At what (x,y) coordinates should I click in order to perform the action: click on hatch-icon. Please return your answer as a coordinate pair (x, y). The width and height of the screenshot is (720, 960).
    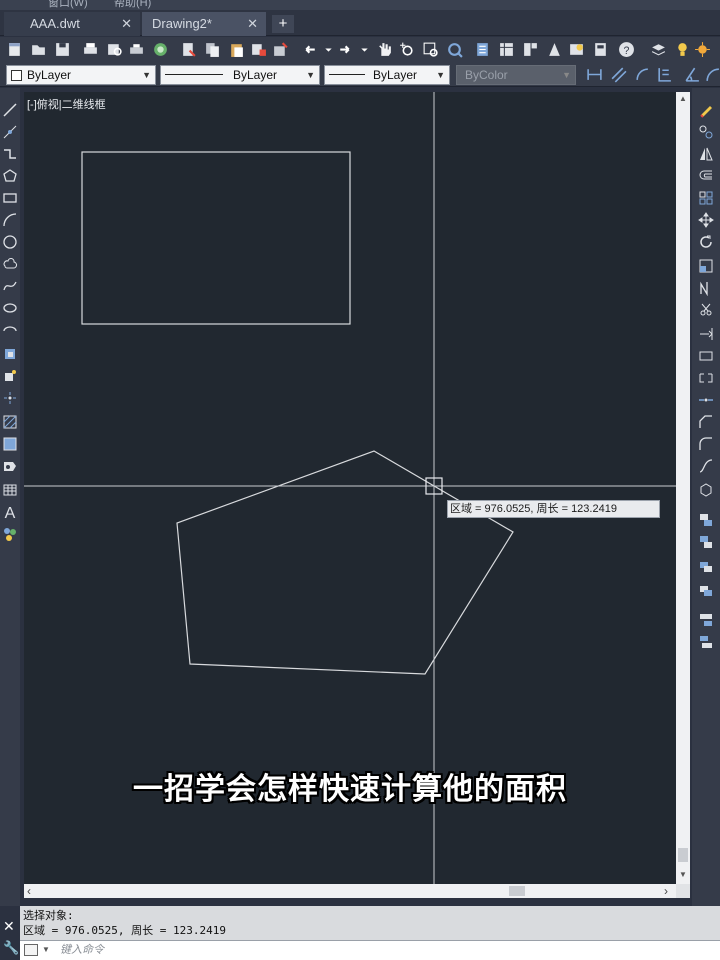
    Looking at the image, I should click on (10, 422).